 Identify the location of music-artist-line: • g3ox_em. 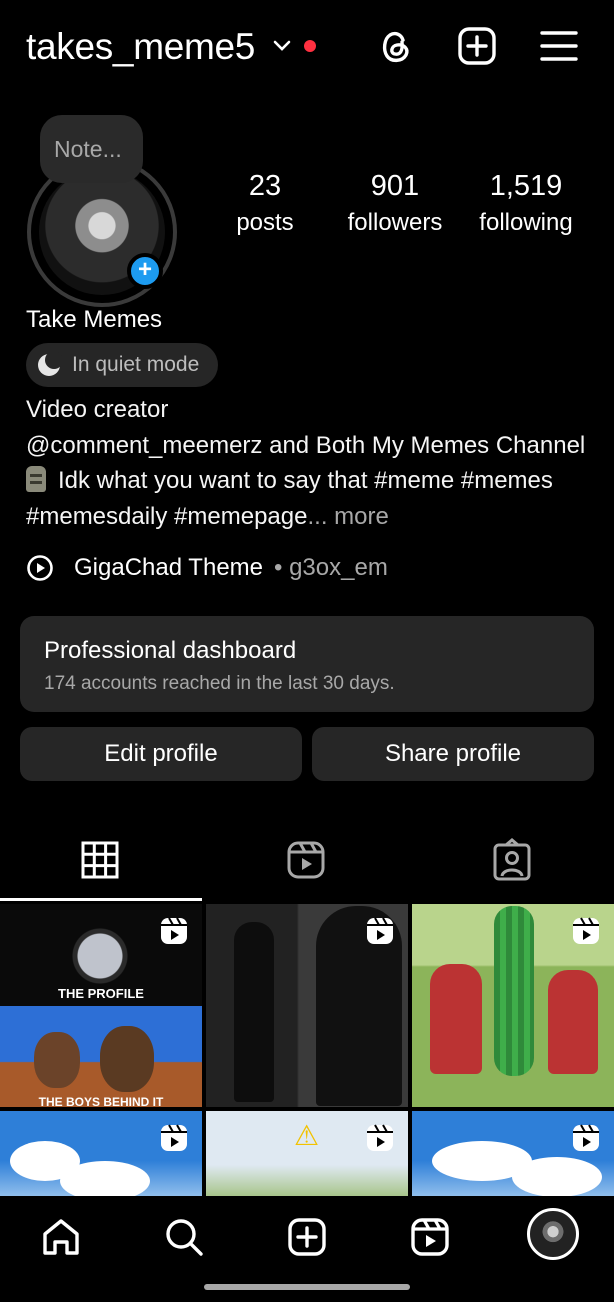
(331, 568).